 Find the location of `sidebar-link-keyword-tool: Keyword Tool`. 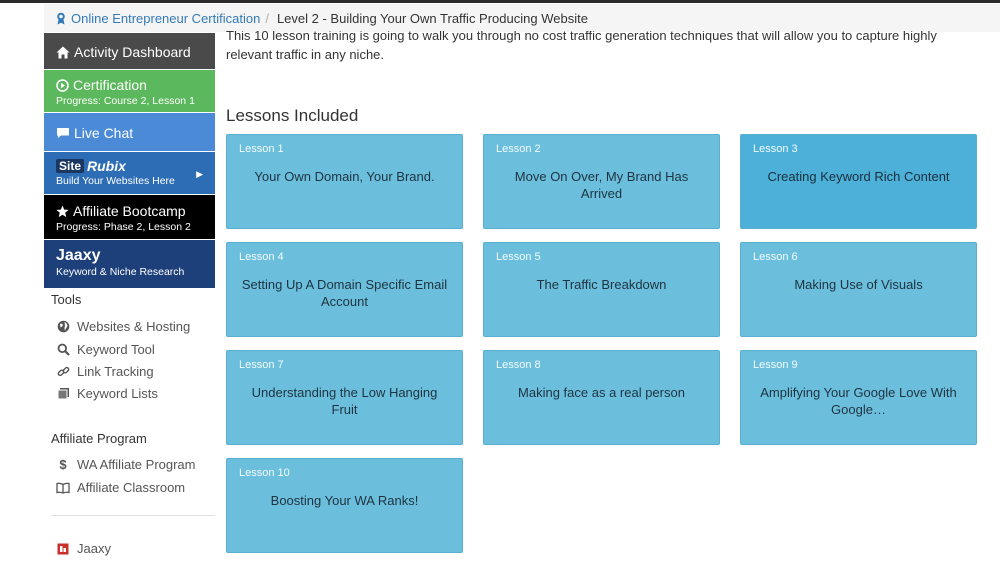

sidebar-link-keyword-tool: Keyword Tool is located at coordinates (104, 349).